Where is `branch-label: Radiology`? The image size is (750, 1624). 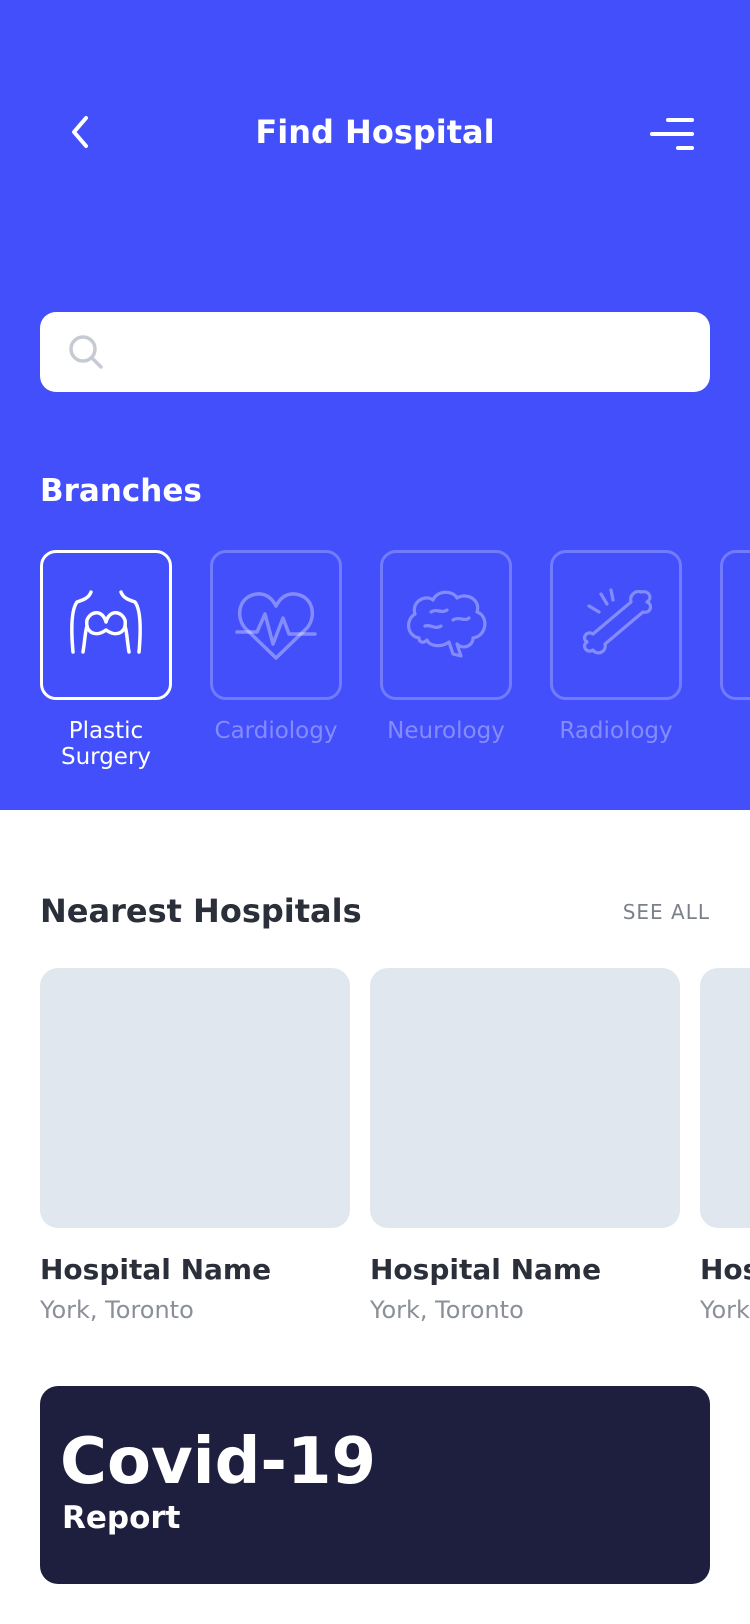 branch-label: Radiology is located at coordinates (616, 731).